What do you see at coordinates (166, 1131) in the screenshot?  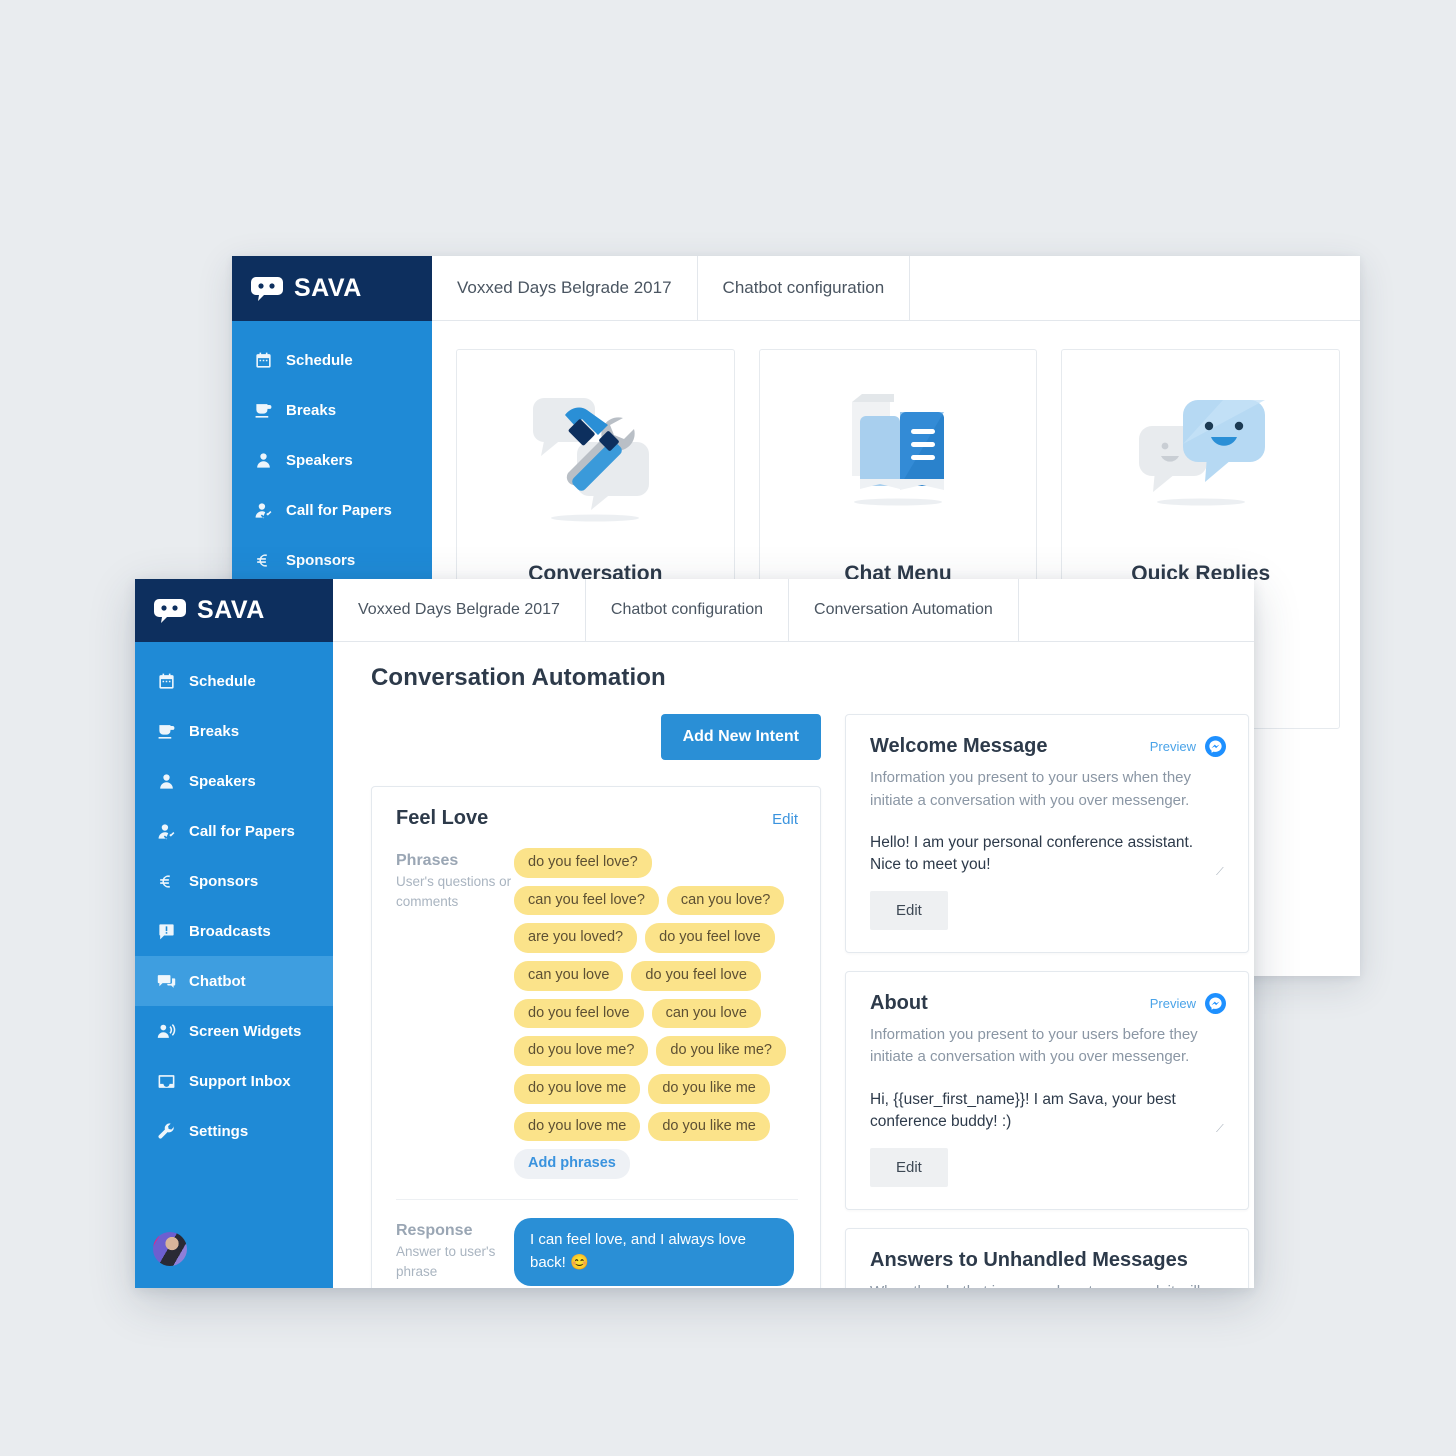 I see `wrench-icon` at bounding box center [166, 1131].